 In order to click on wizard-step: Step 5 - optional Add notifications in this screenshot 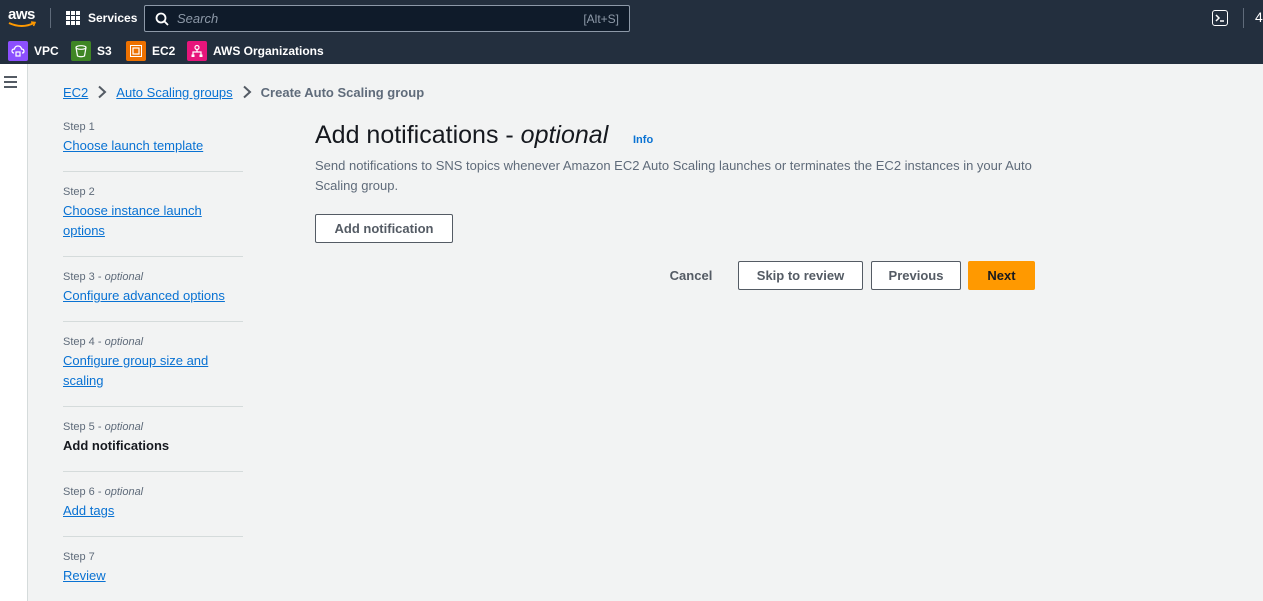, I will do `click(153, 445)`.